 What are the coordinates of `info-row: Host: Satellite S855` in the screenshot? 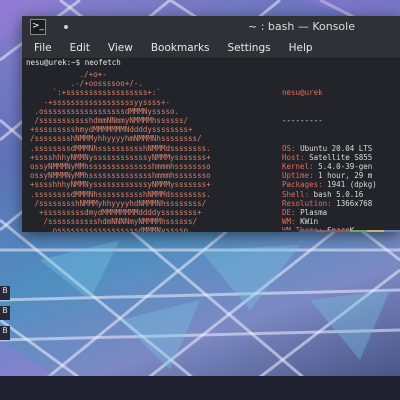 It's located at (329, 157).